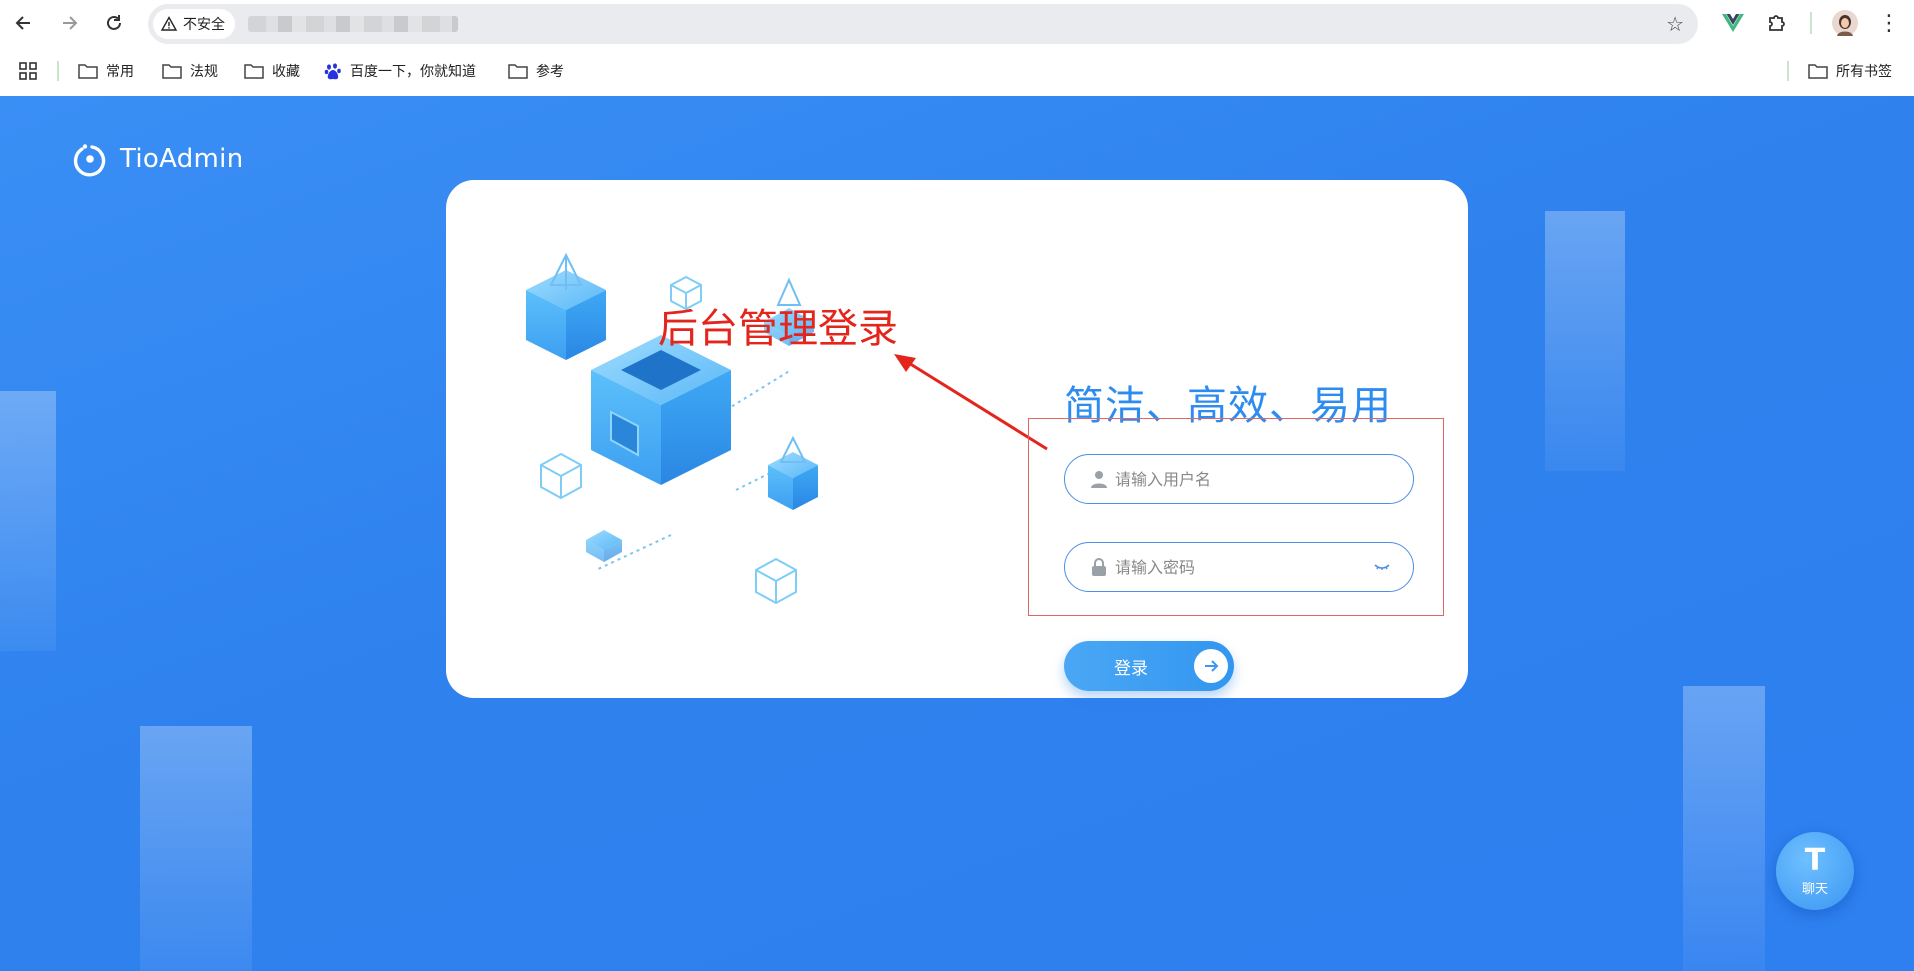  What do you see at coordinates (286, 72) in the screenshot?
I see `bookmark-label: 收藏` at bounding box center [286, 72].